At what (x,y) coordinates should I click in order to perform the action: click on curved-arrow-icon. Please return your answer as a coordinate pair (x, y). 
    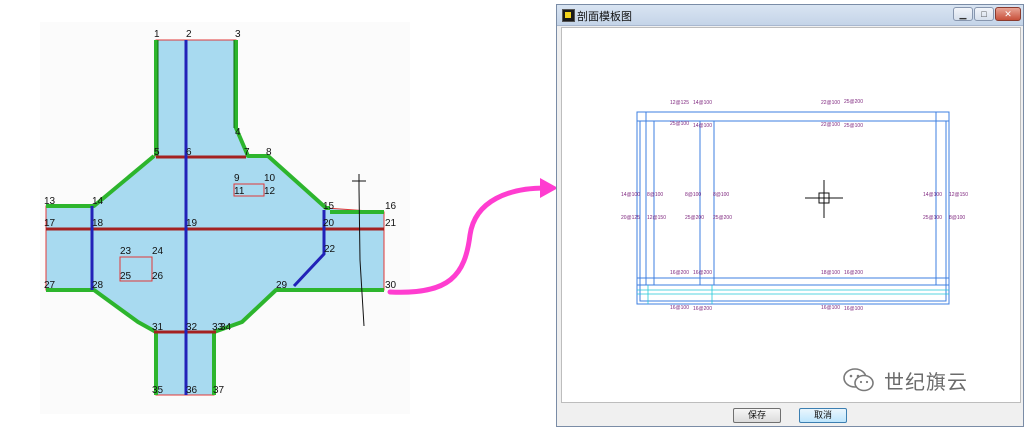
    Looking at the image, I should click on (472, 236).